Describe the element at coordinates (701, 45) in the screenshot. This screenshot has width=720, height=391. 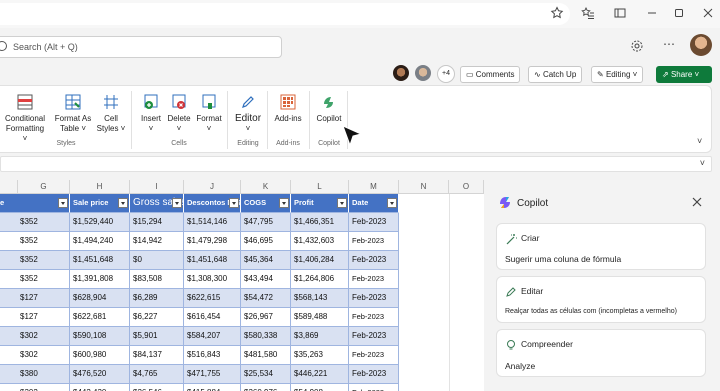
I see `user-avatar` at that location.